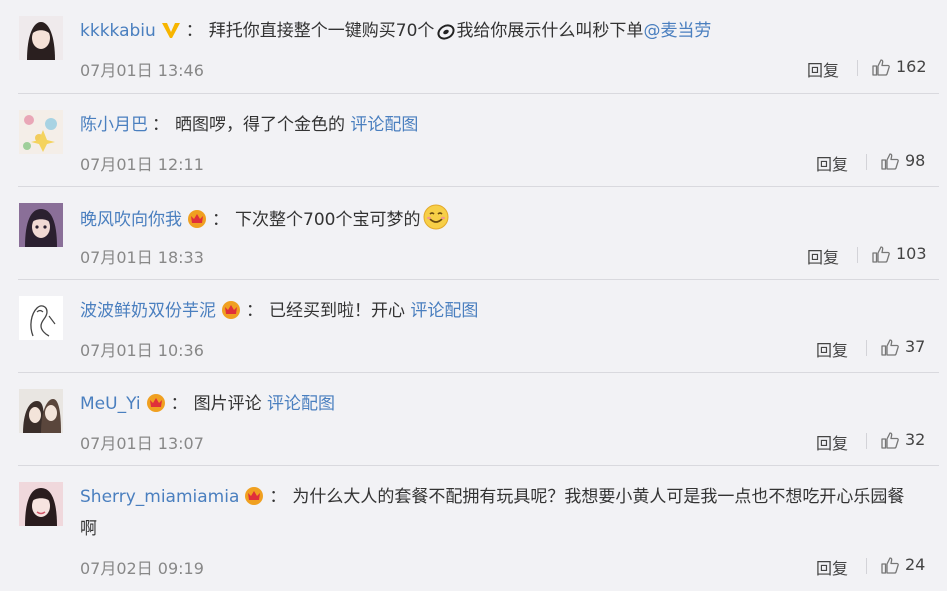  What do you see at coordinates (503, 222) in the screenshot?
I see `comment-text-line: 晚风吹向你我 ： 下次整个700个宝可梦的` at bounding box center [503, 222].